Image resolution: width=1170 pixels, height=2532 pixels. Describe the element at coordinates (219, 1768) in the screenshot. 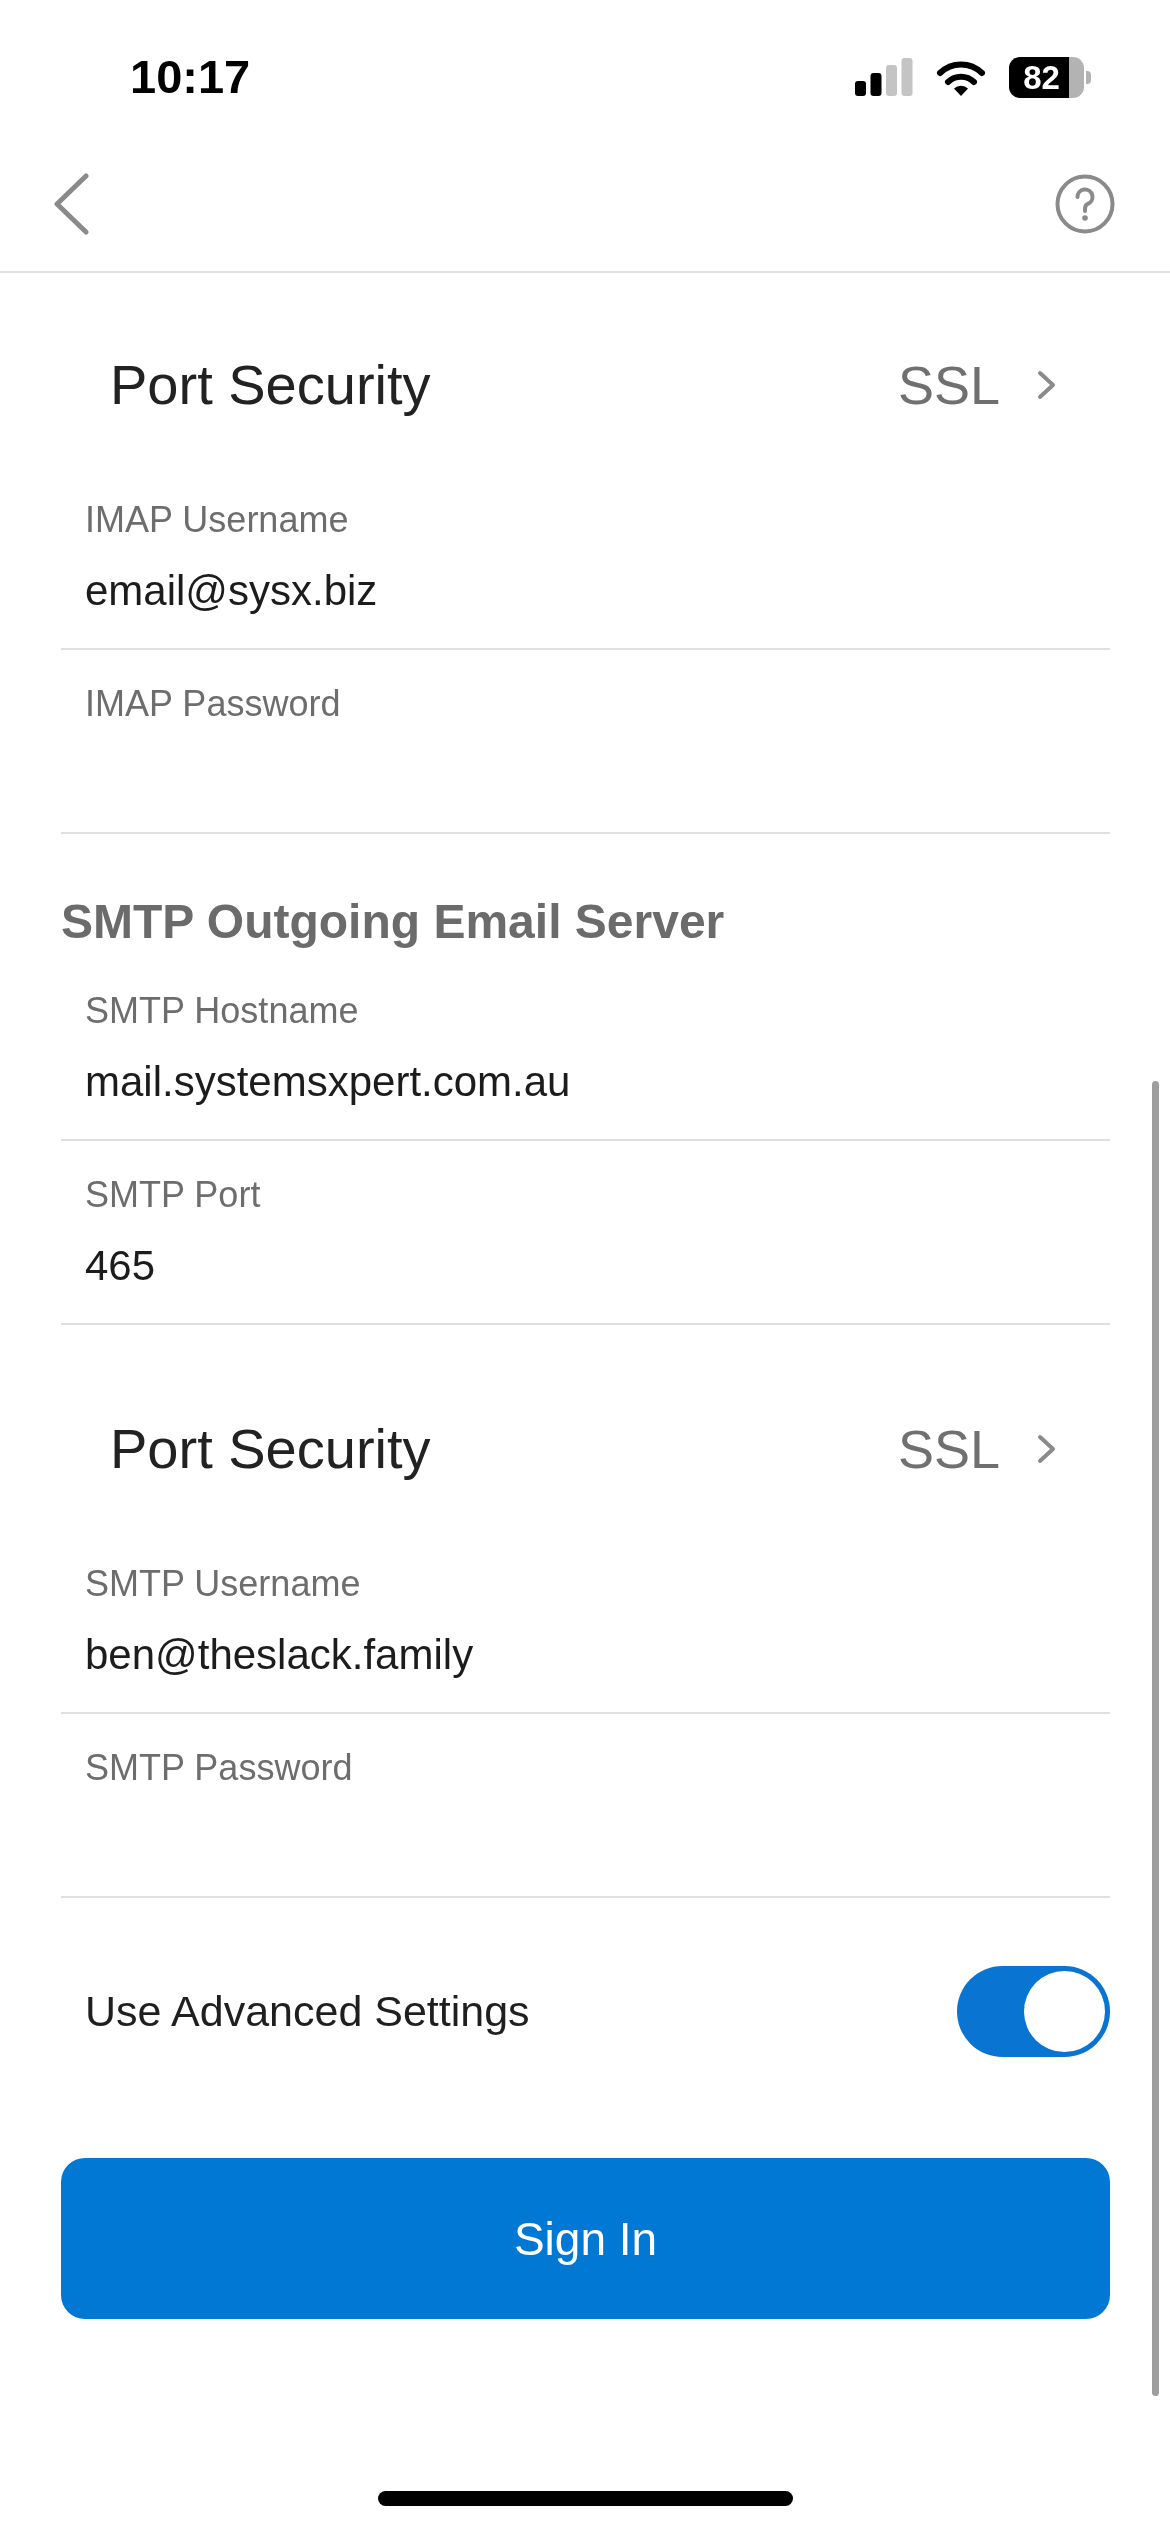

I see `field-label: SMTP Password` at that location.